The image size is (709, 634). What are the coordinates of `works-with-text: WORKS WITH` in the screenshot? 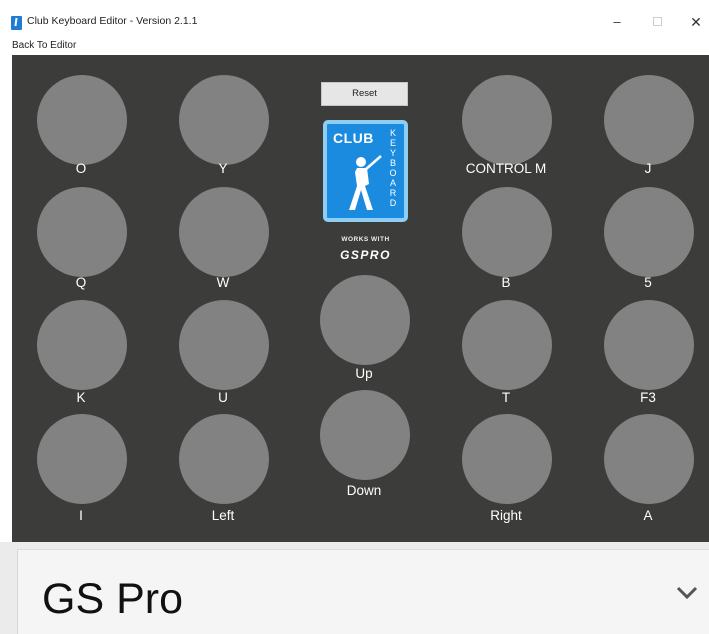 It's located at (365, 239).